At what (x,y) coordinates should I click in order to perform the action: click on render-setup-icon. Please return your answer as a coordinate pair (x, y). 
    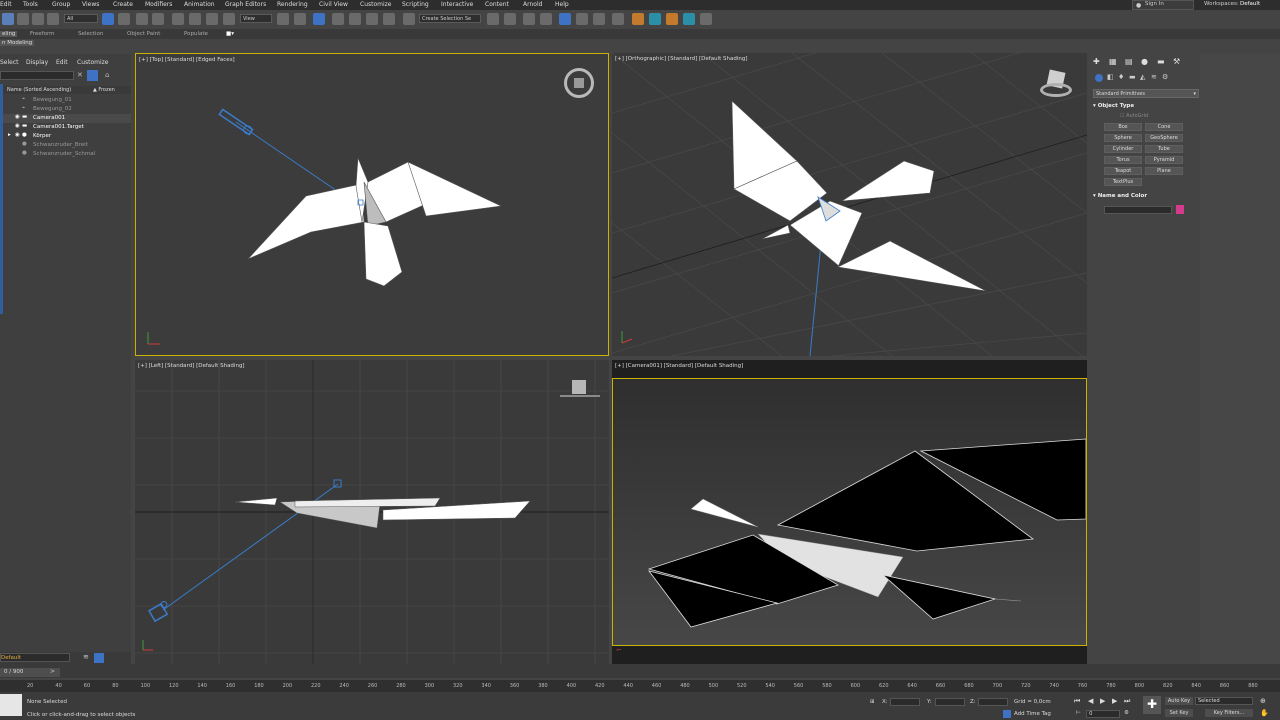
    Looking at the image, I should click on (638, 19).